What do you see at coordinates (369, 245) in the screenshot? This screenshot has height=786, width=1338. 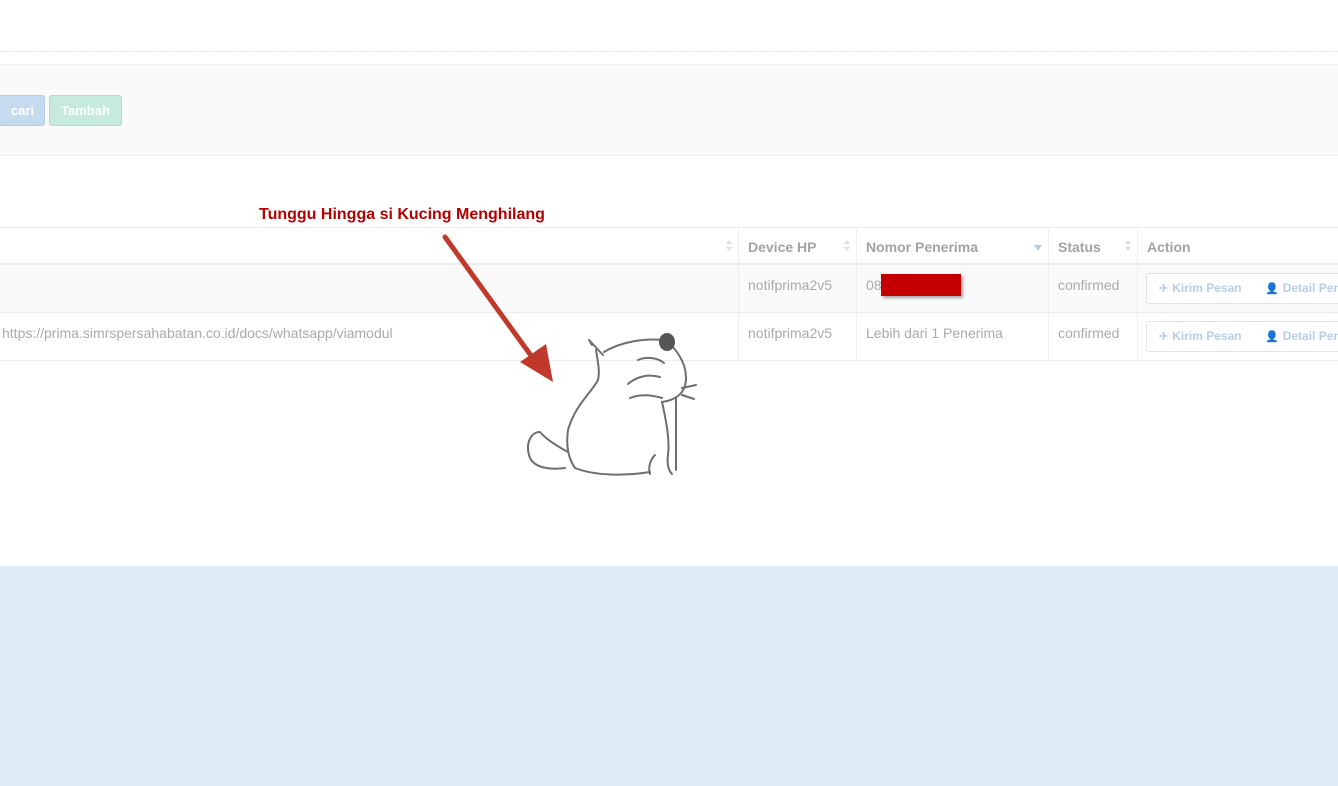 I see `column-header-message` at bounding box center [369, 245].